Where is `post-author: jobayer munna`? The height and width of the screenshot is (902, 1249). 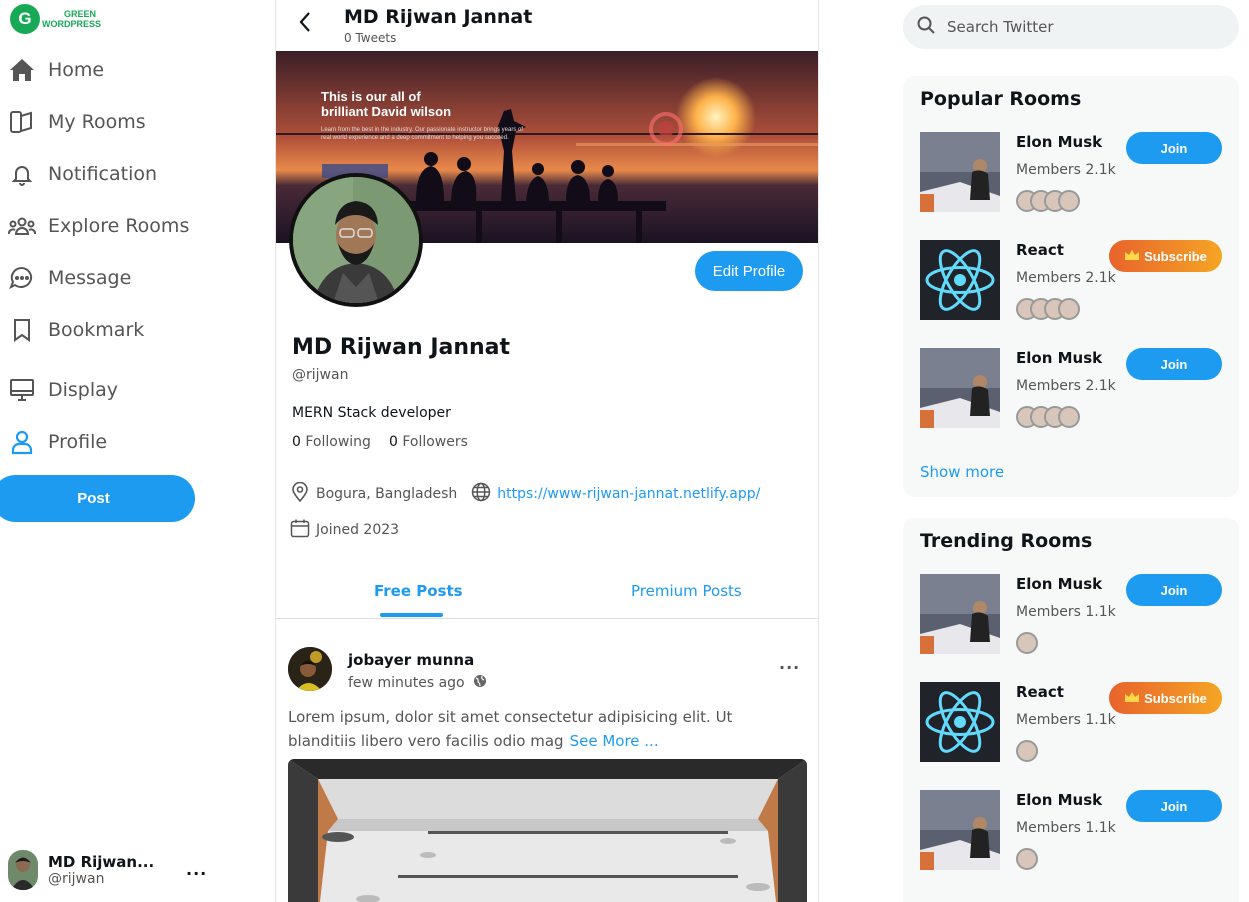 post-author: jobayer munna is located at coordinates (411, 660).